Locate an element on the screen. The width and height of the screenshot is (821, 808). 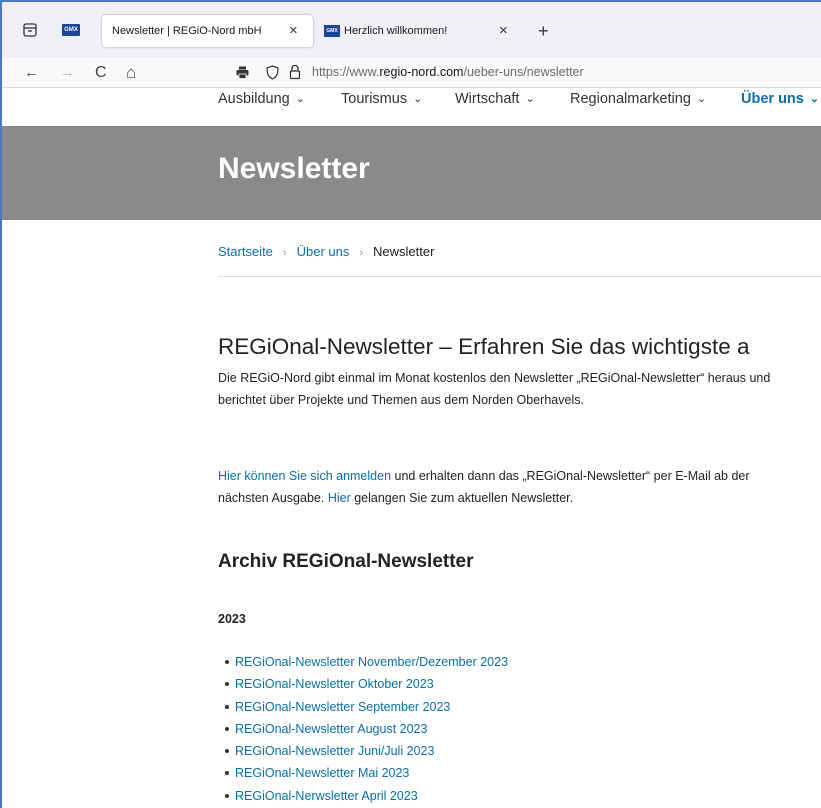
archive-heading: Archiv REGiOnal-Newsletter is located at coordinates (346, 561).